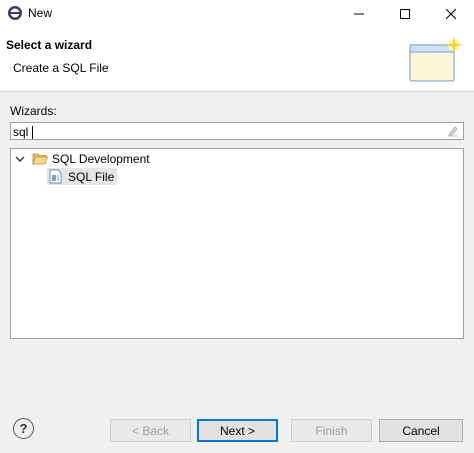 The image size is (474, 453). I want to click on minimize-button, so click(359, 13).